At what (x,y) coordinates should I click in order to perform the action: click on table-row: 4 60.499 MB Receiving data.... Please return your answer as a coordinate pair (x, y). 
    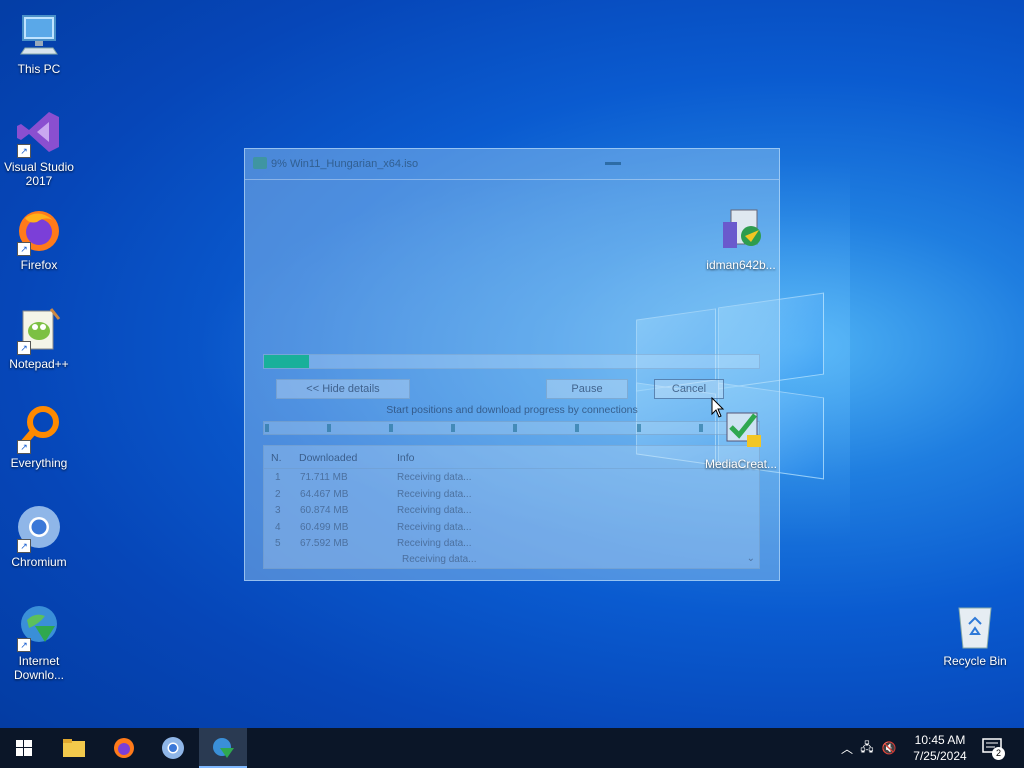
    Looking at the image, I should click on (511, 530).